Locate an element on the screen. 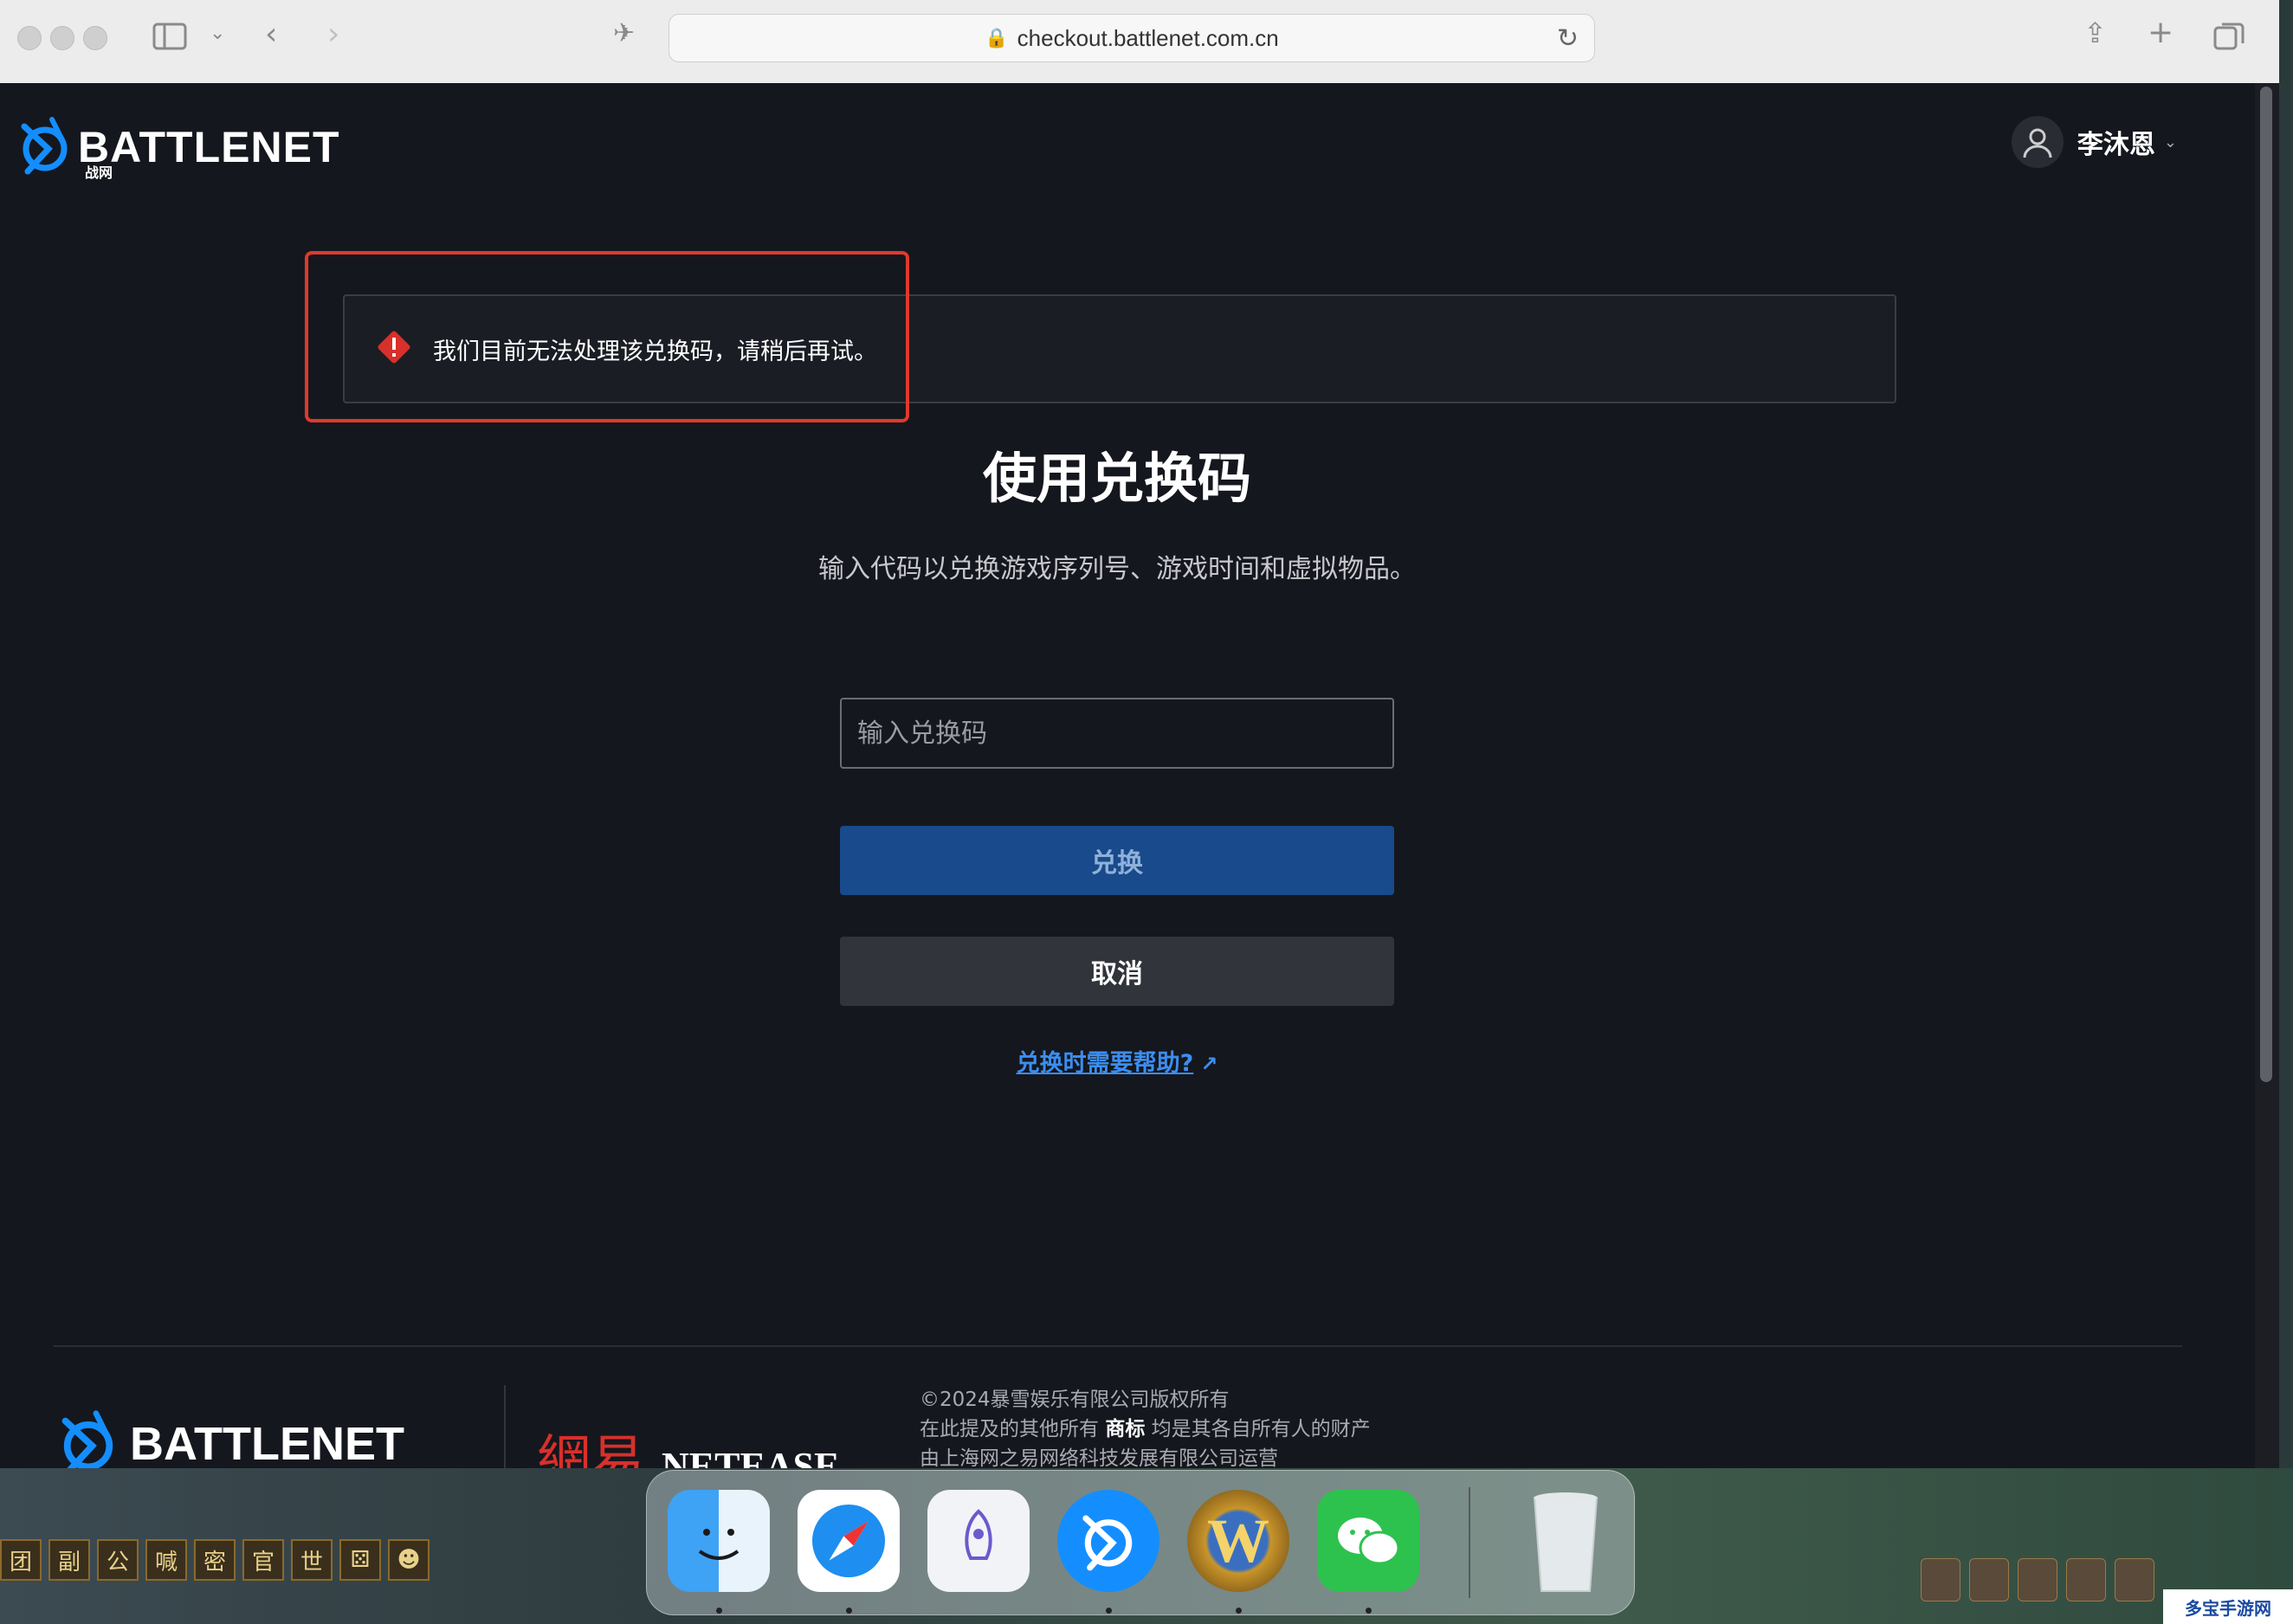 The image size is (2293, 1624). game-chat-bar: 团 副 公 喊 密 官 世 ⚄ ☻ is located at coordinates (218, 1560).